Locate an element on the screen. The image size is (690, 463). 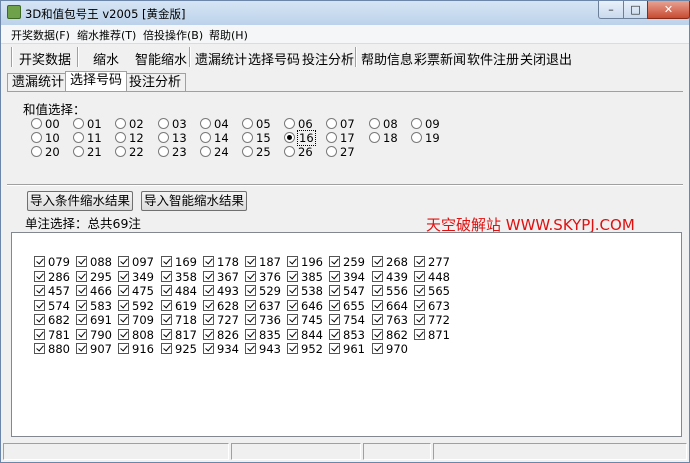
radio-label: 09 is located at coordinates (432, 124).